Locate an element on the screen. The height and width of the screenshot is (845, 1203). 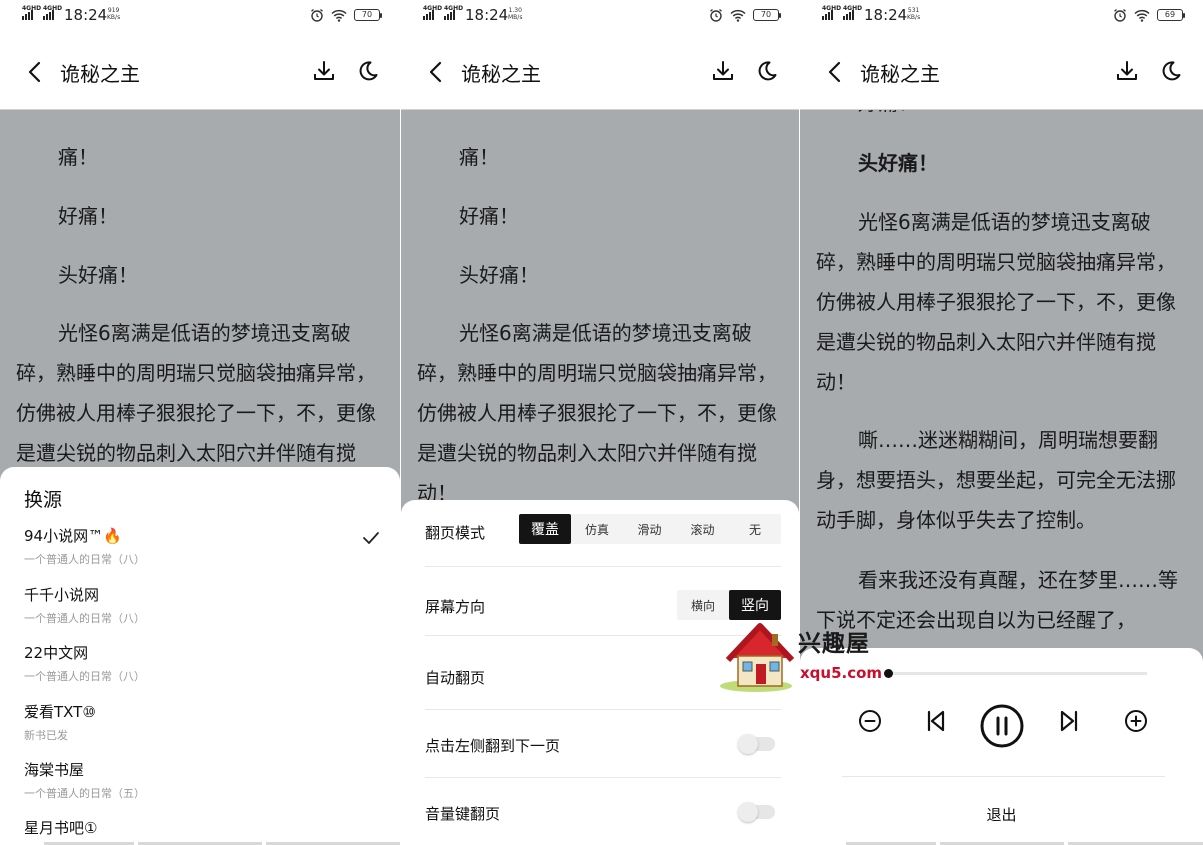
page-mode-option: 无 is located at coordinates (755, 529).